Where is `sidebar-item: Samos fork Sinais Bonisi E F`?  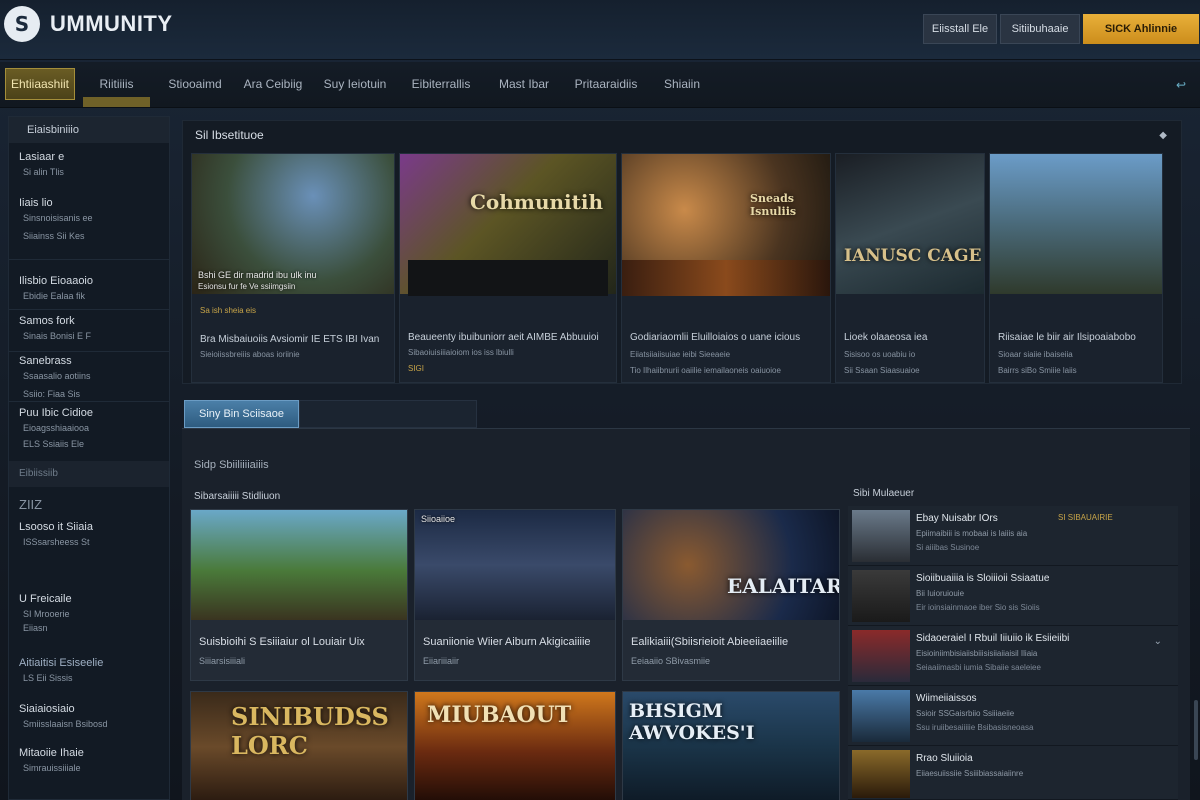
sidebar-item: Samos fork Sinais Bonisi E F is located at coordinates (94, 328).